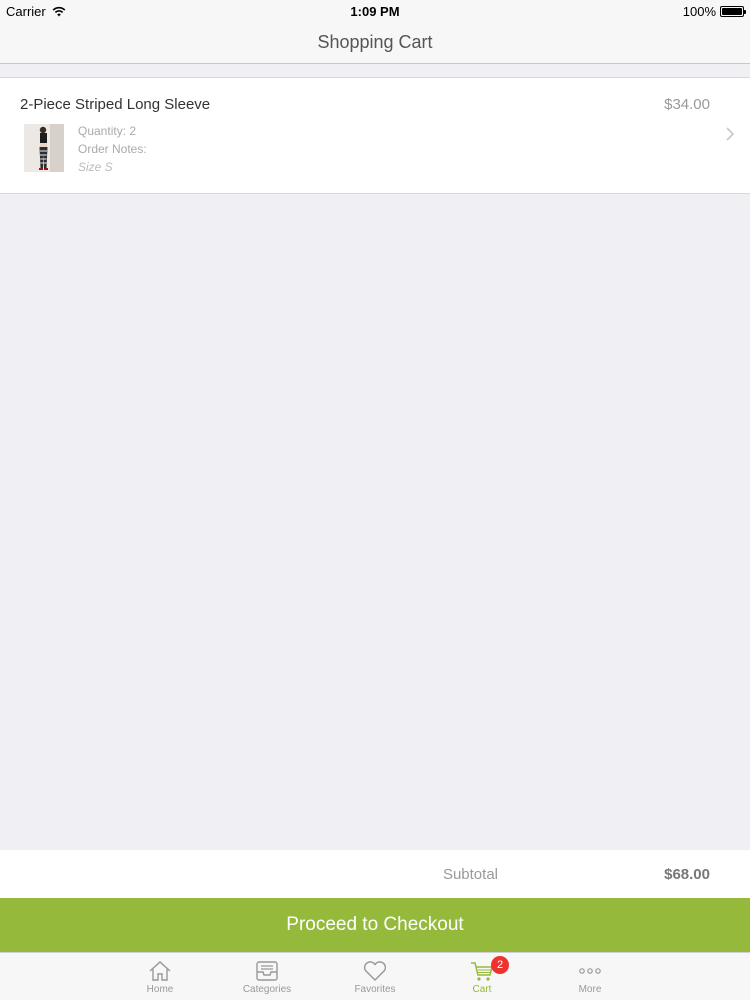 This screenshot has width=750, height=1000. What do you see at coordinates (482, 976) in the screenshot?
I see `tab-cart: Cart 2` at bounding box center [482, 976].